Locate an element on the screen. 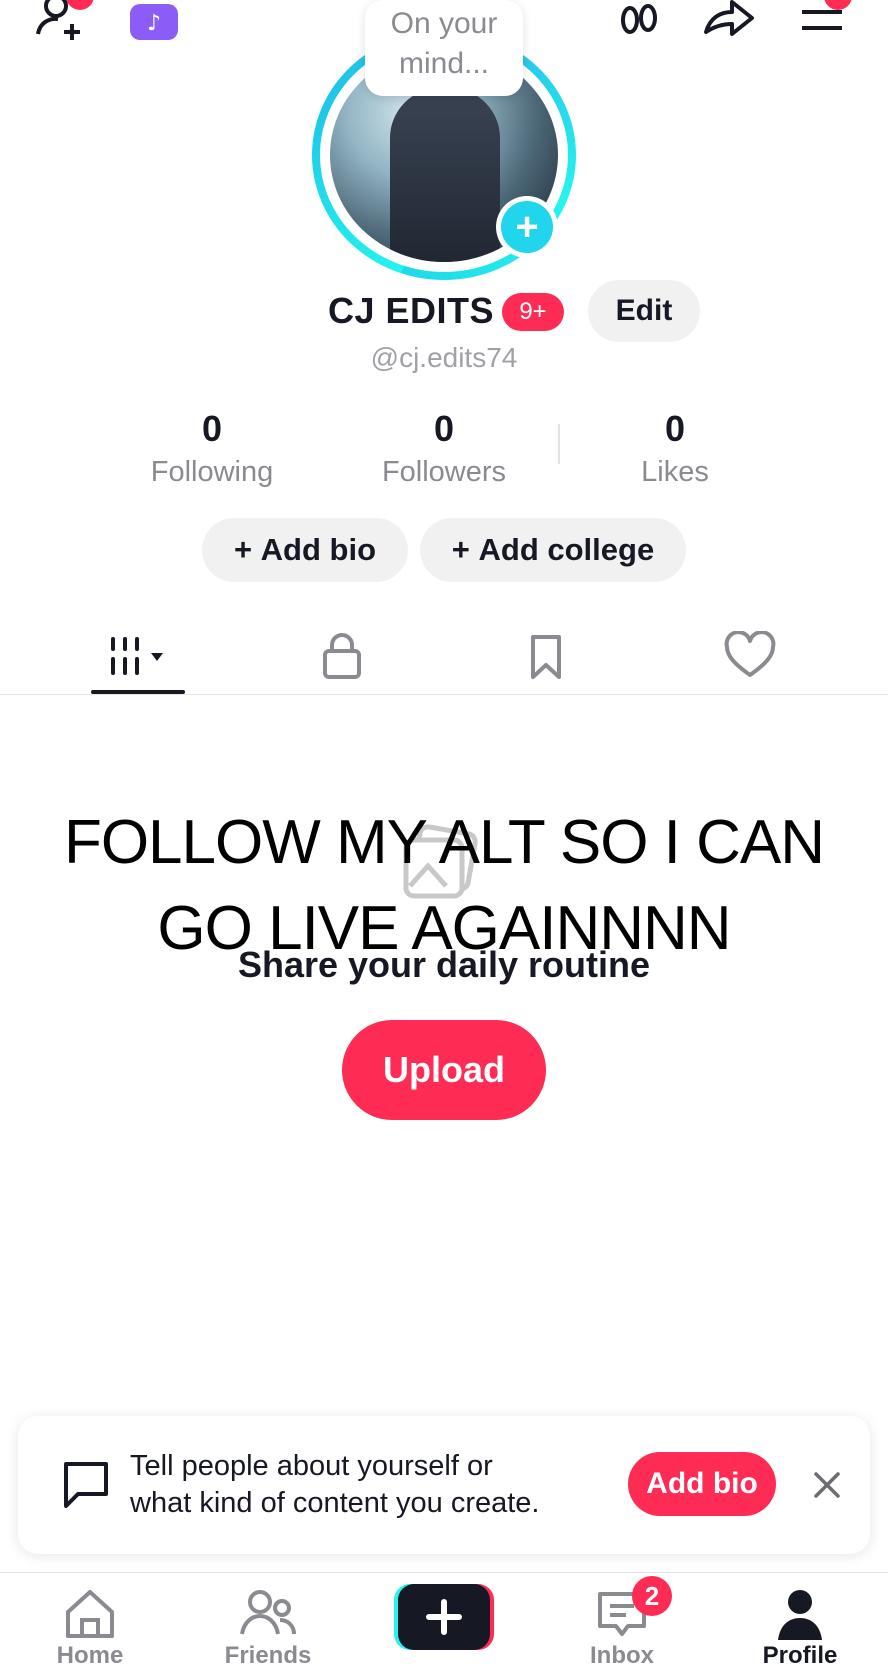 The image size is (888, 1668). stat-likes: 0 Likes is located at coordinates (675, 448).